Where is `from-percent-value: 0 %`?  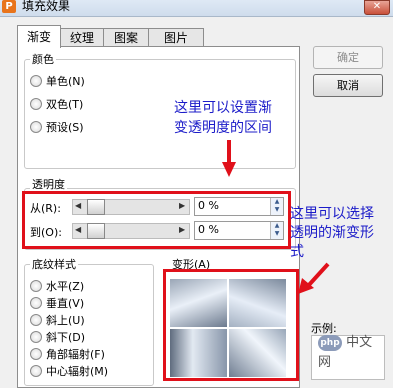 from-percent-value: 0 % is located at coordinates (208, 205).